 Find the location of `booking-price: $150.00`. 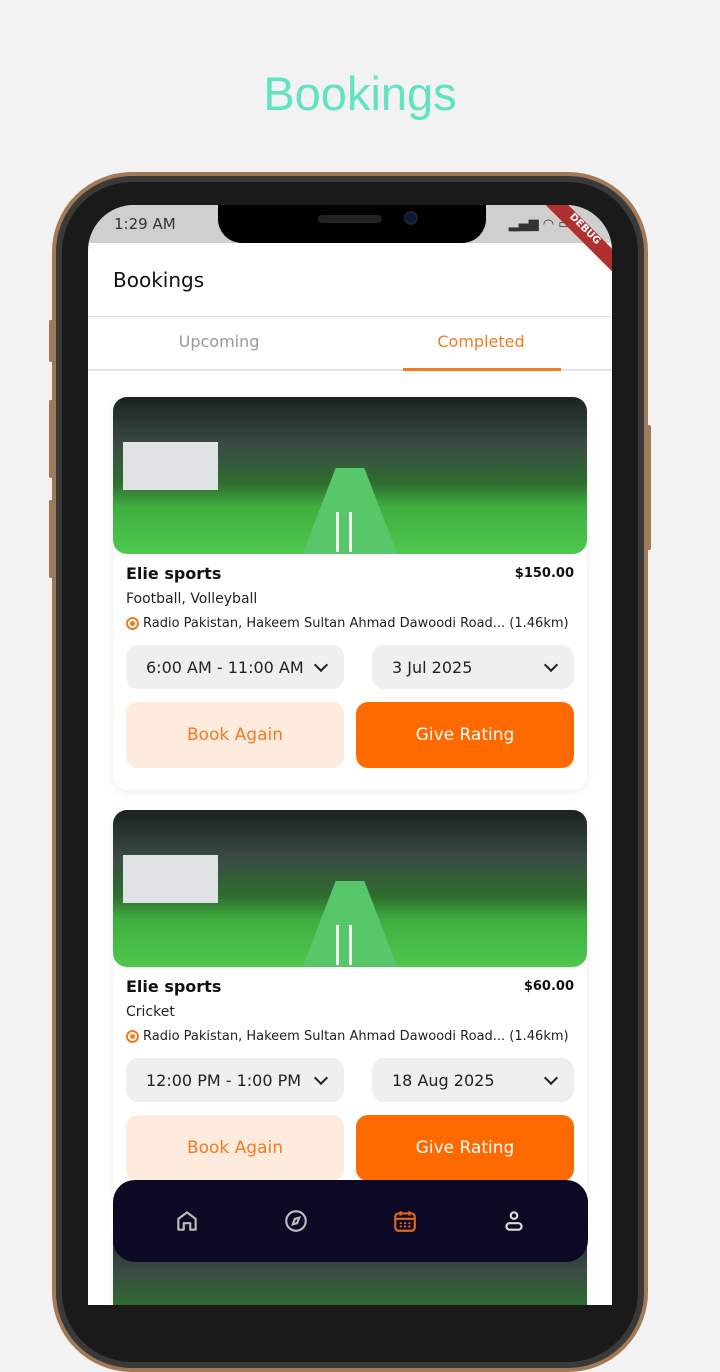

booking-price: $150.00 is located at coordinates (544, 573).